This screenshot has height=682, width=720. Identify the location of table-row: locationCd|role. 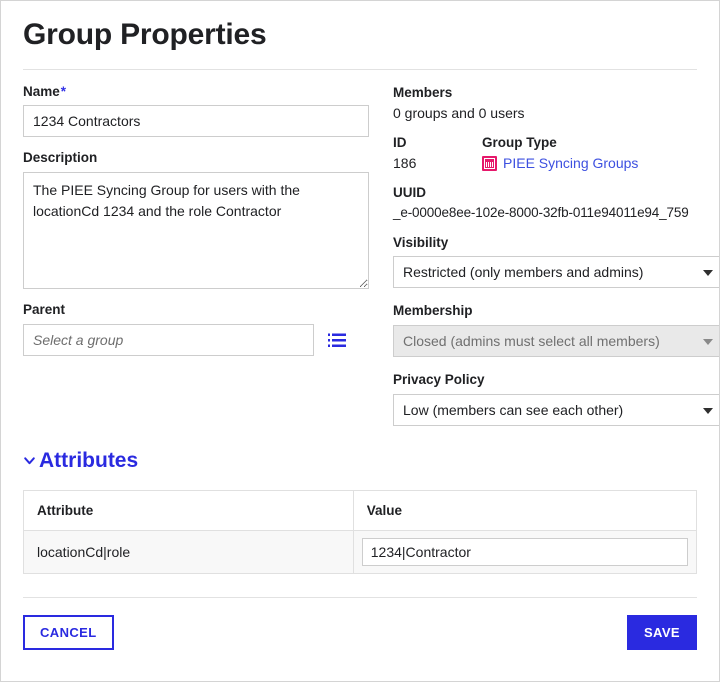
(360, 551).